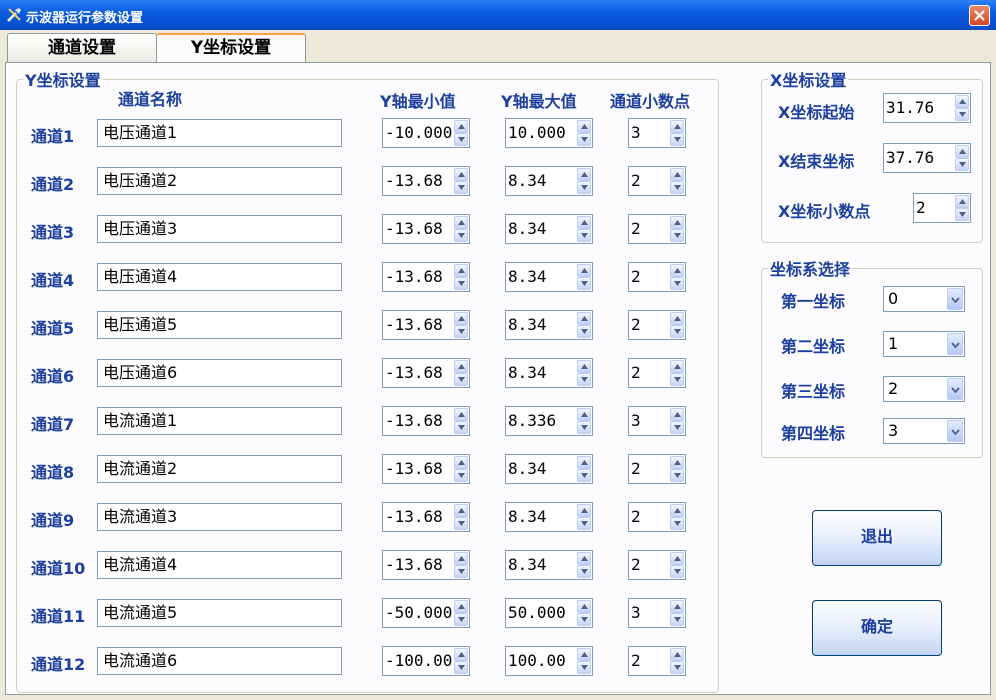 Image resolution: width=996 pixels, height=700 pixels. Describe the element at coordinates (920, 108) in the screenshot. I see `x-start-value: 31.76` at that location.